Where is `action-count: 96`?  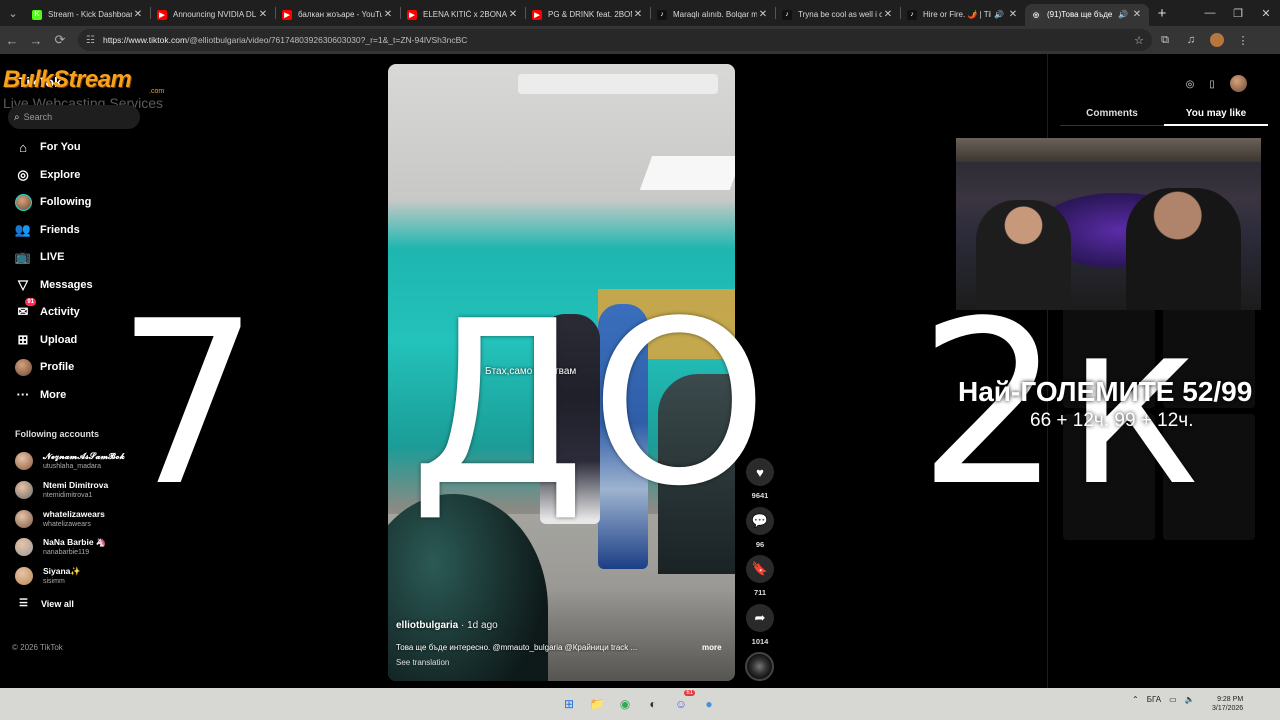 action-count: 96 is located at coordinates (760, 544).